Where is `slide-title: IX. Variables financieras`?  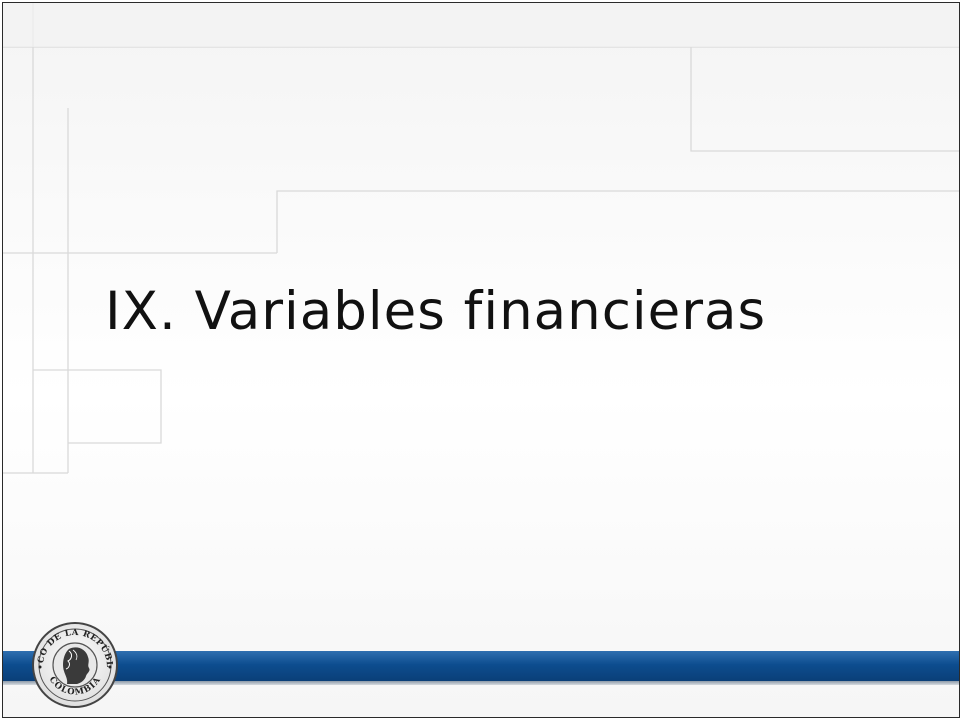
slide-title: IX. Variables financieras is located at coordinates (436, 311).